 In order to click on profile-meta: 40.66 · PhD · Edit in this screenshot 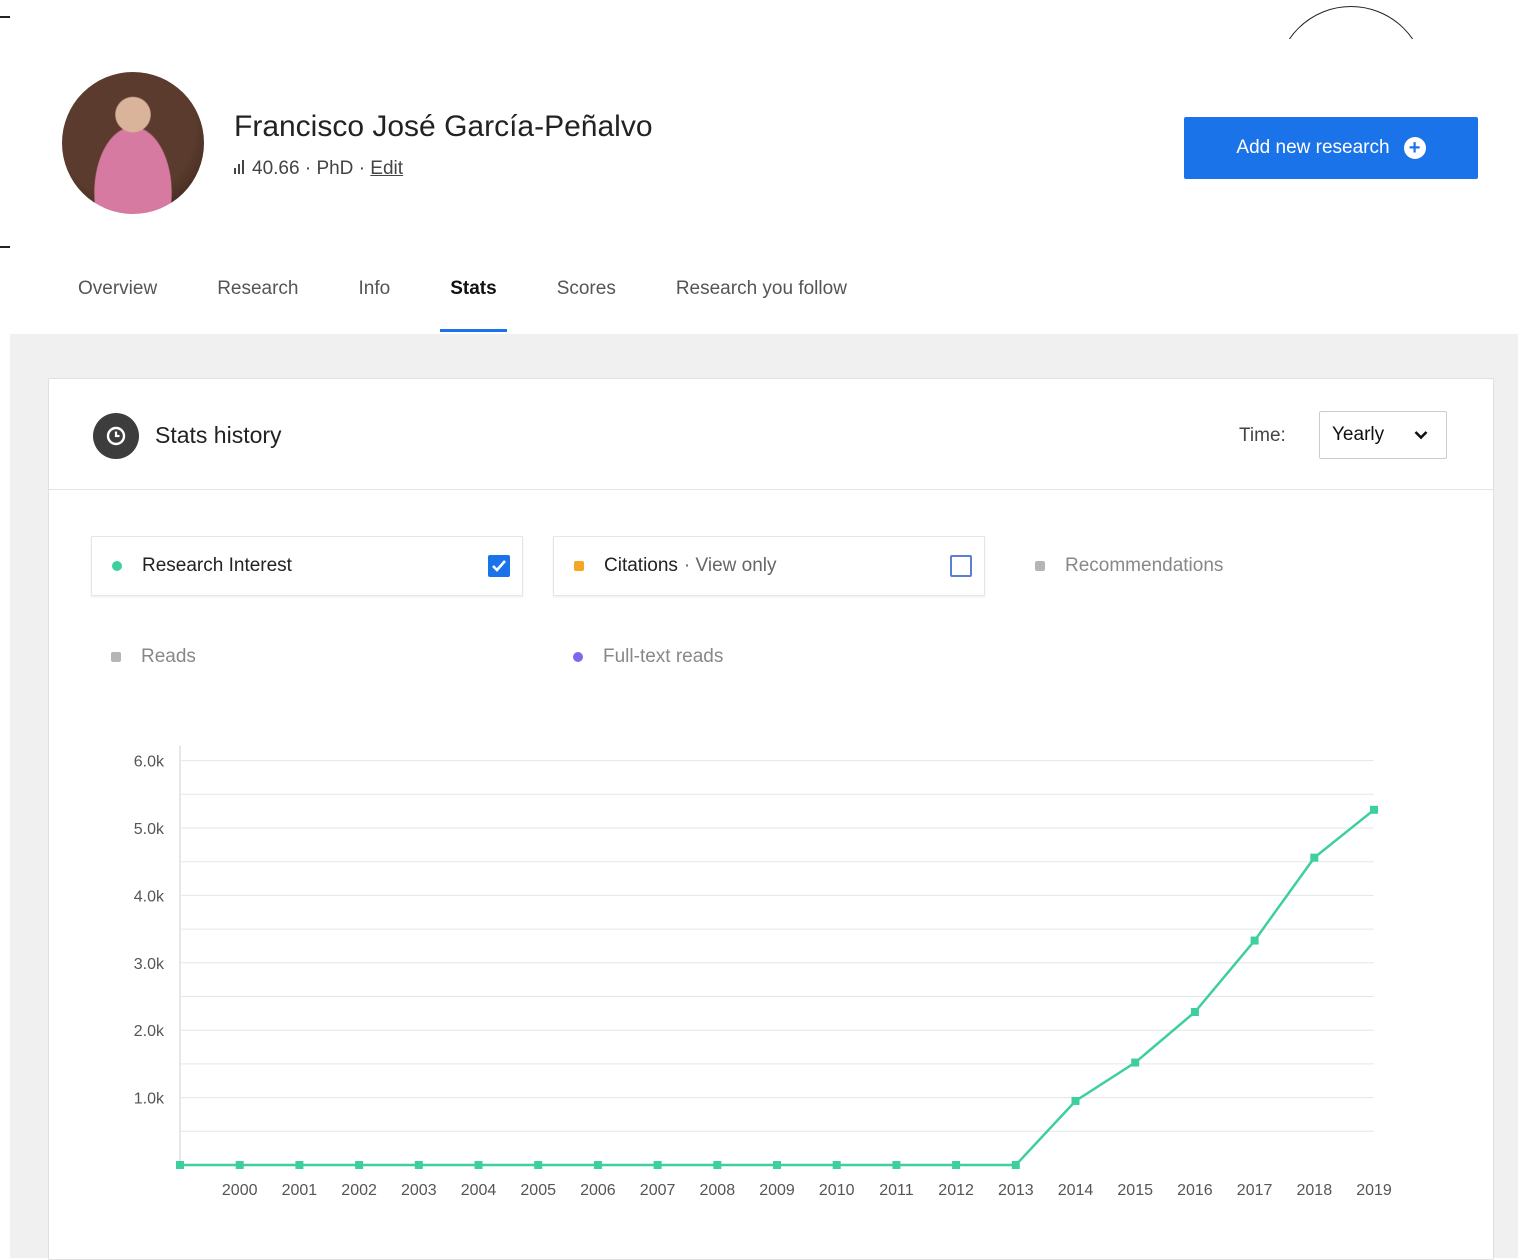, I will do `click(318, 169)`.